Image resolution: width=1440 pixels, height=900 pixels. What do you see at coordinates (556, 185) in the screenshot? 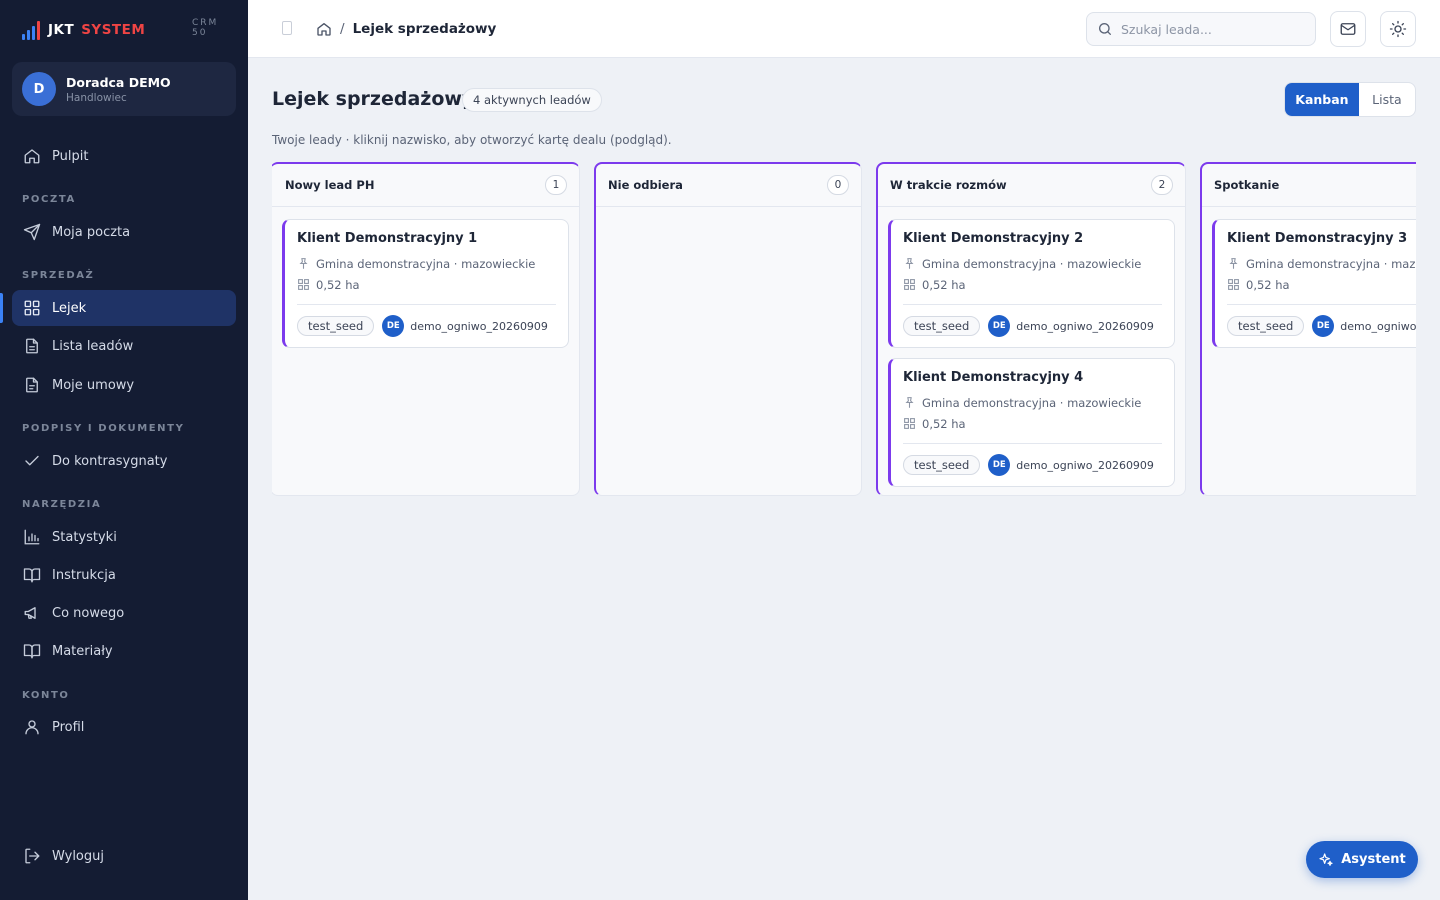
I see `column-count: 1` at bounding box center [556, 185].